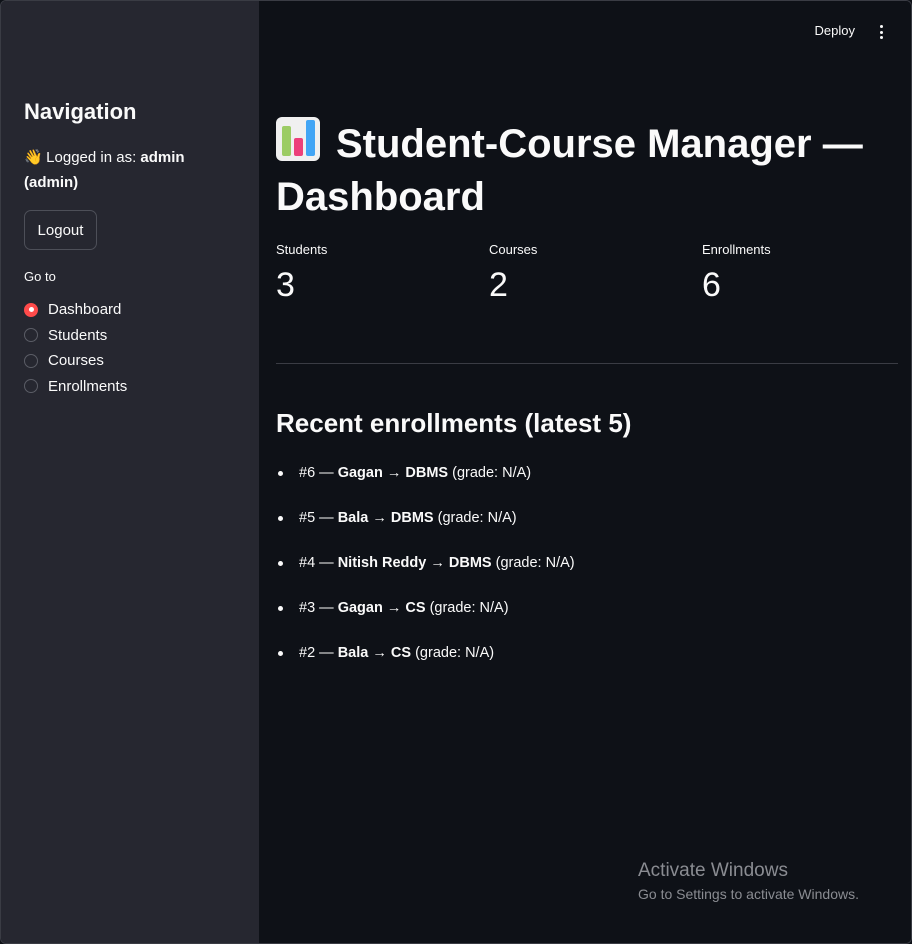 The width and height of the screenshot is (912, 944). Describe the element at coordinates (713, 870) in the screenshot. I see `watermark-line1: Activate Windows` at that location.